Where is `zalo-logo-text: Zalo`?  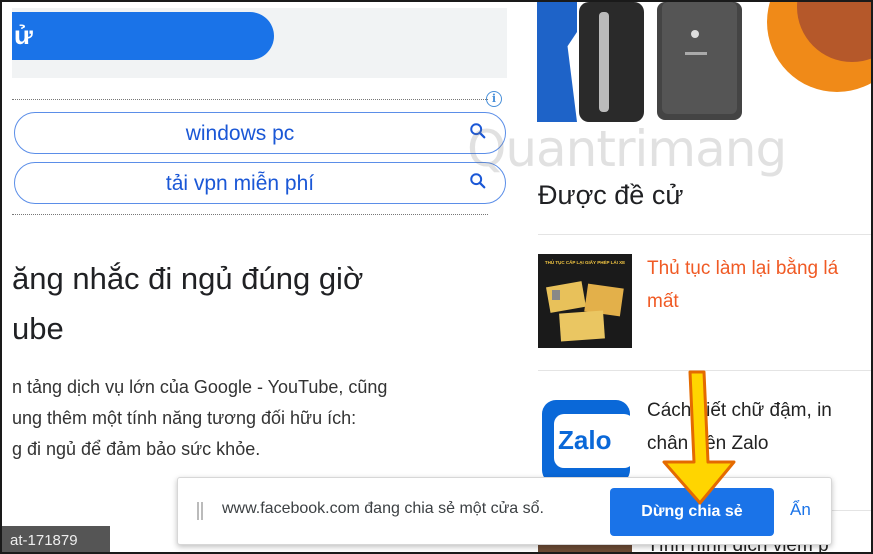 zalo-logo-text: Zalo is located at coordinates (585, 440).